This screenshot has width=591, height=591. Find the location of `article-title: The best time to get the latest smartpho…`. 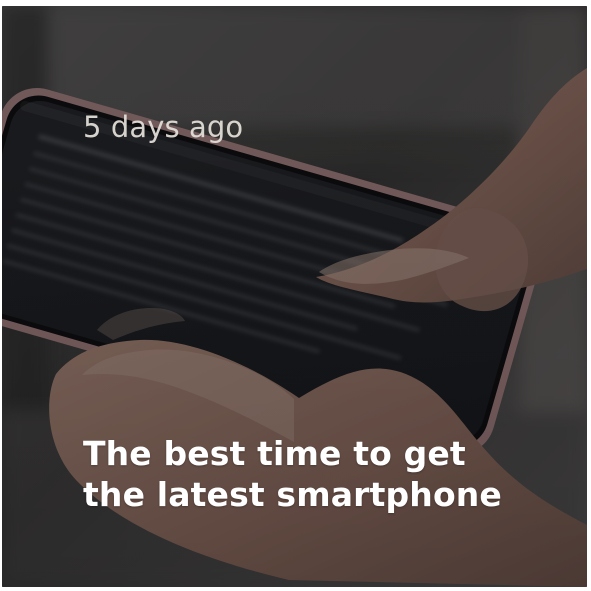

article-title: The best time to get the latest smartpho… is located at coordinates (308, 474).